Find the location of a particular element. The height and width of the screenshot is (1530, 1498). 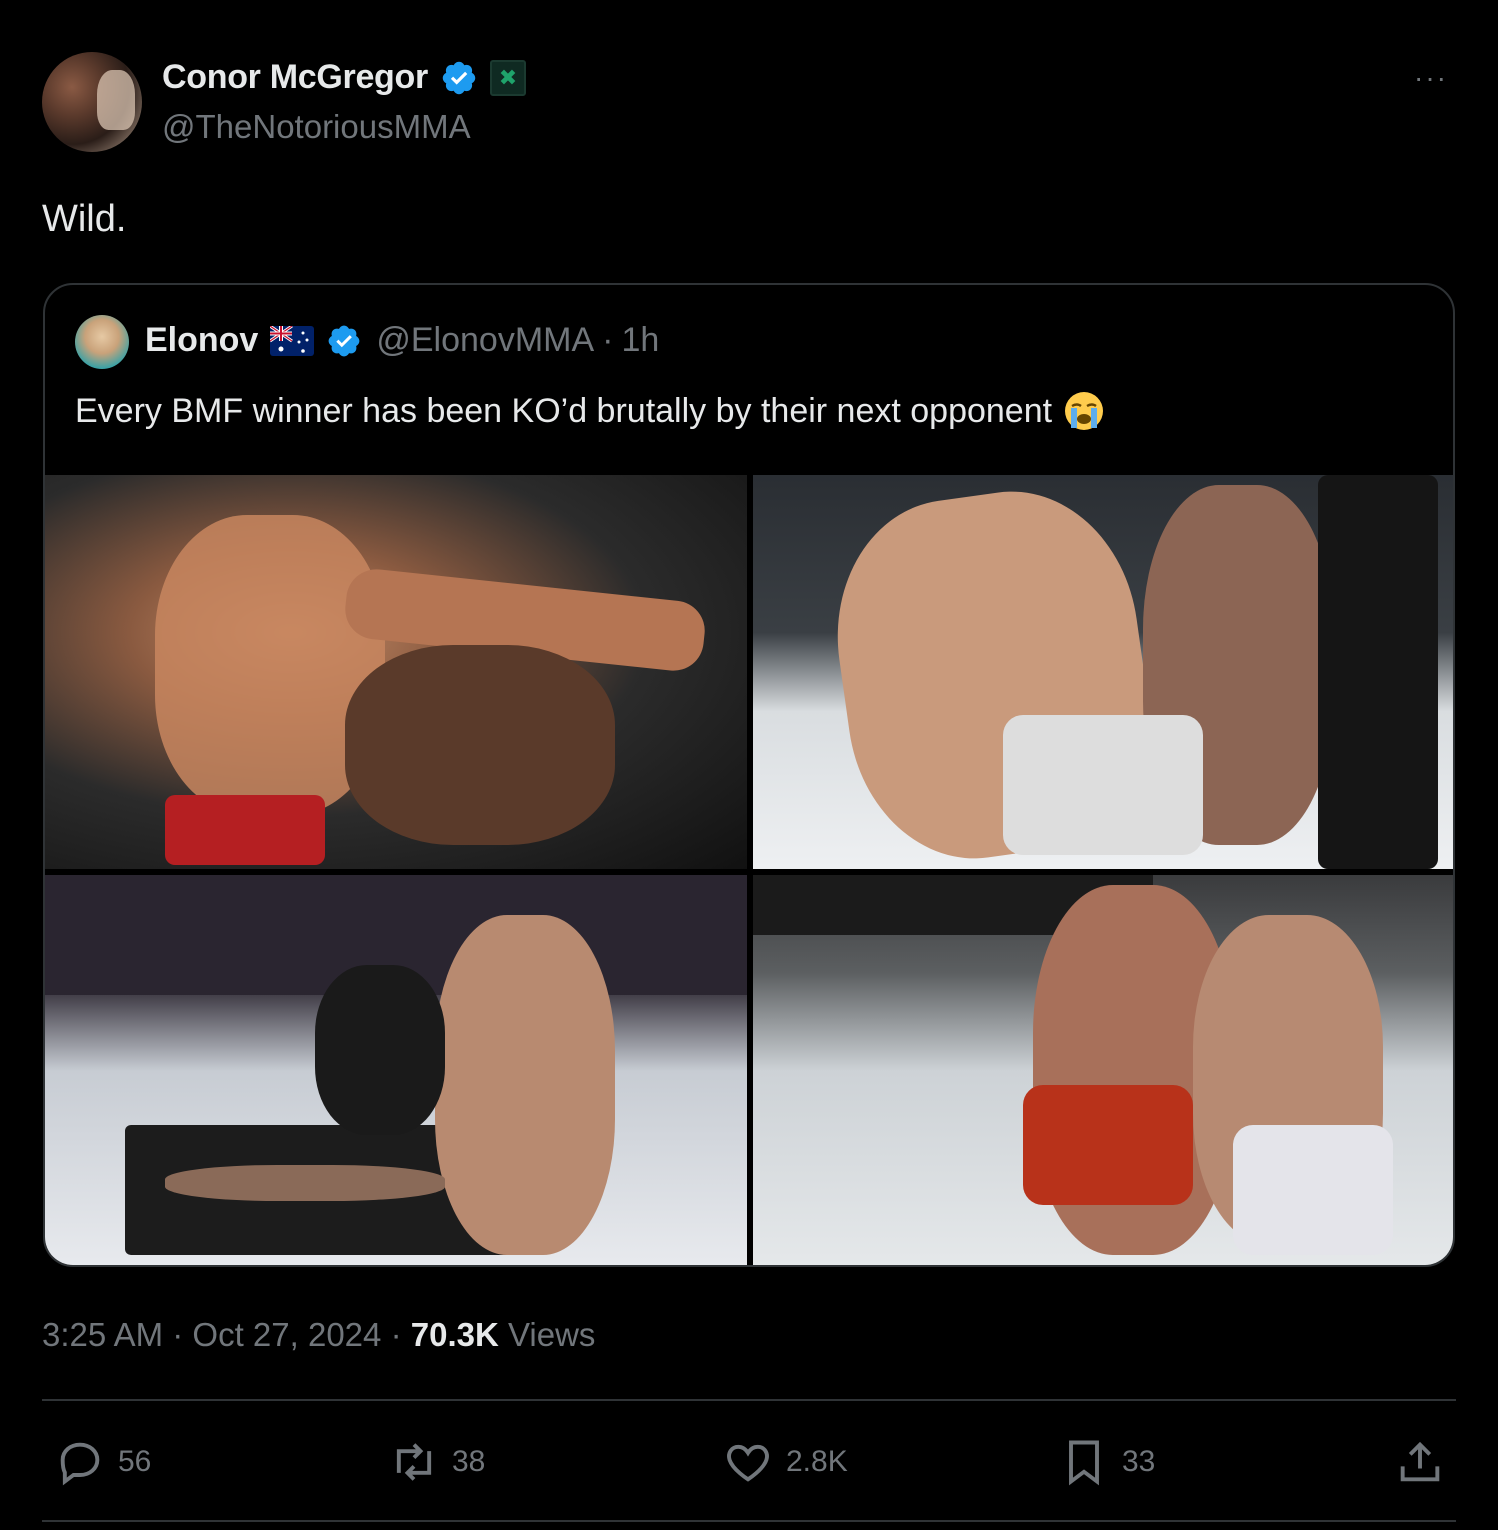

quoted-tweet-age: 1h is located at coordinates (640, 340).